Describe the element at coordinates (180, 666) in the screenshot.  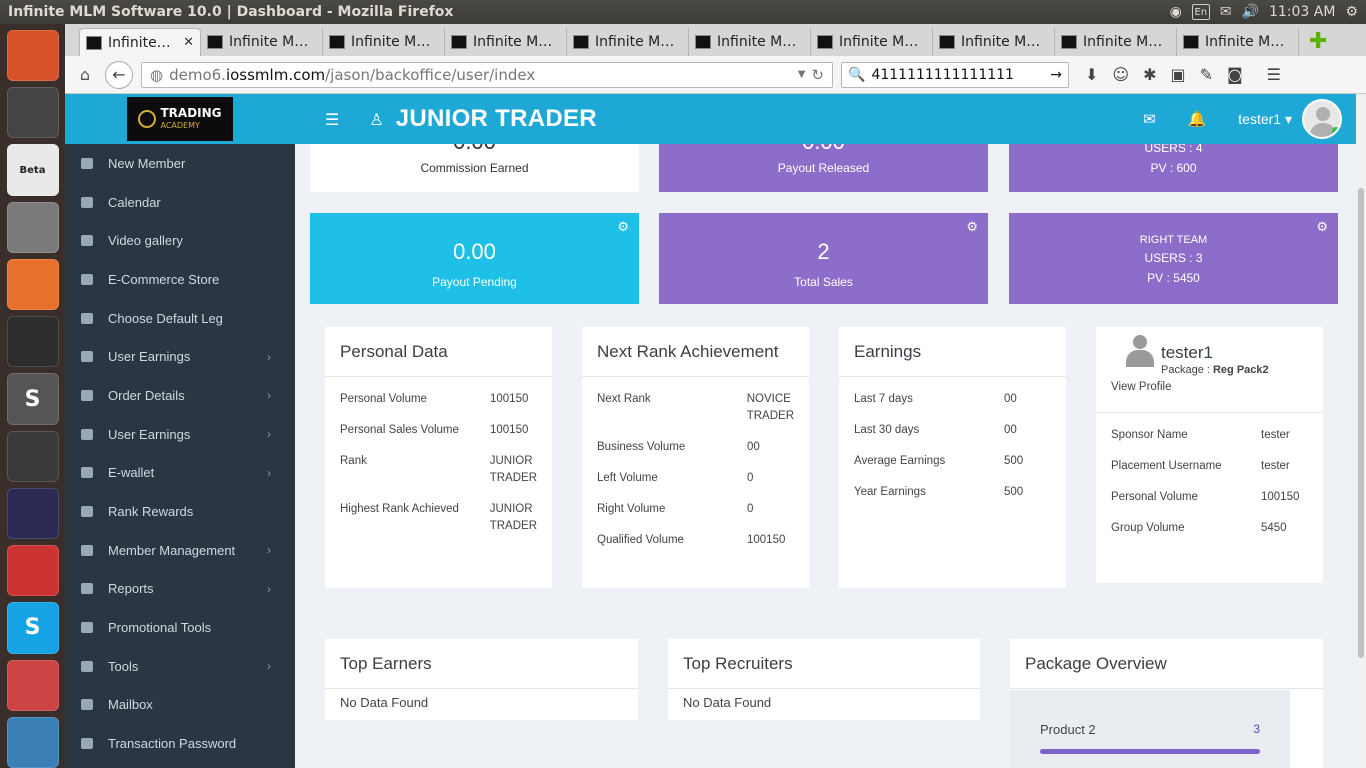
I see `sidebar-item-tools: Tools ›` at that location.